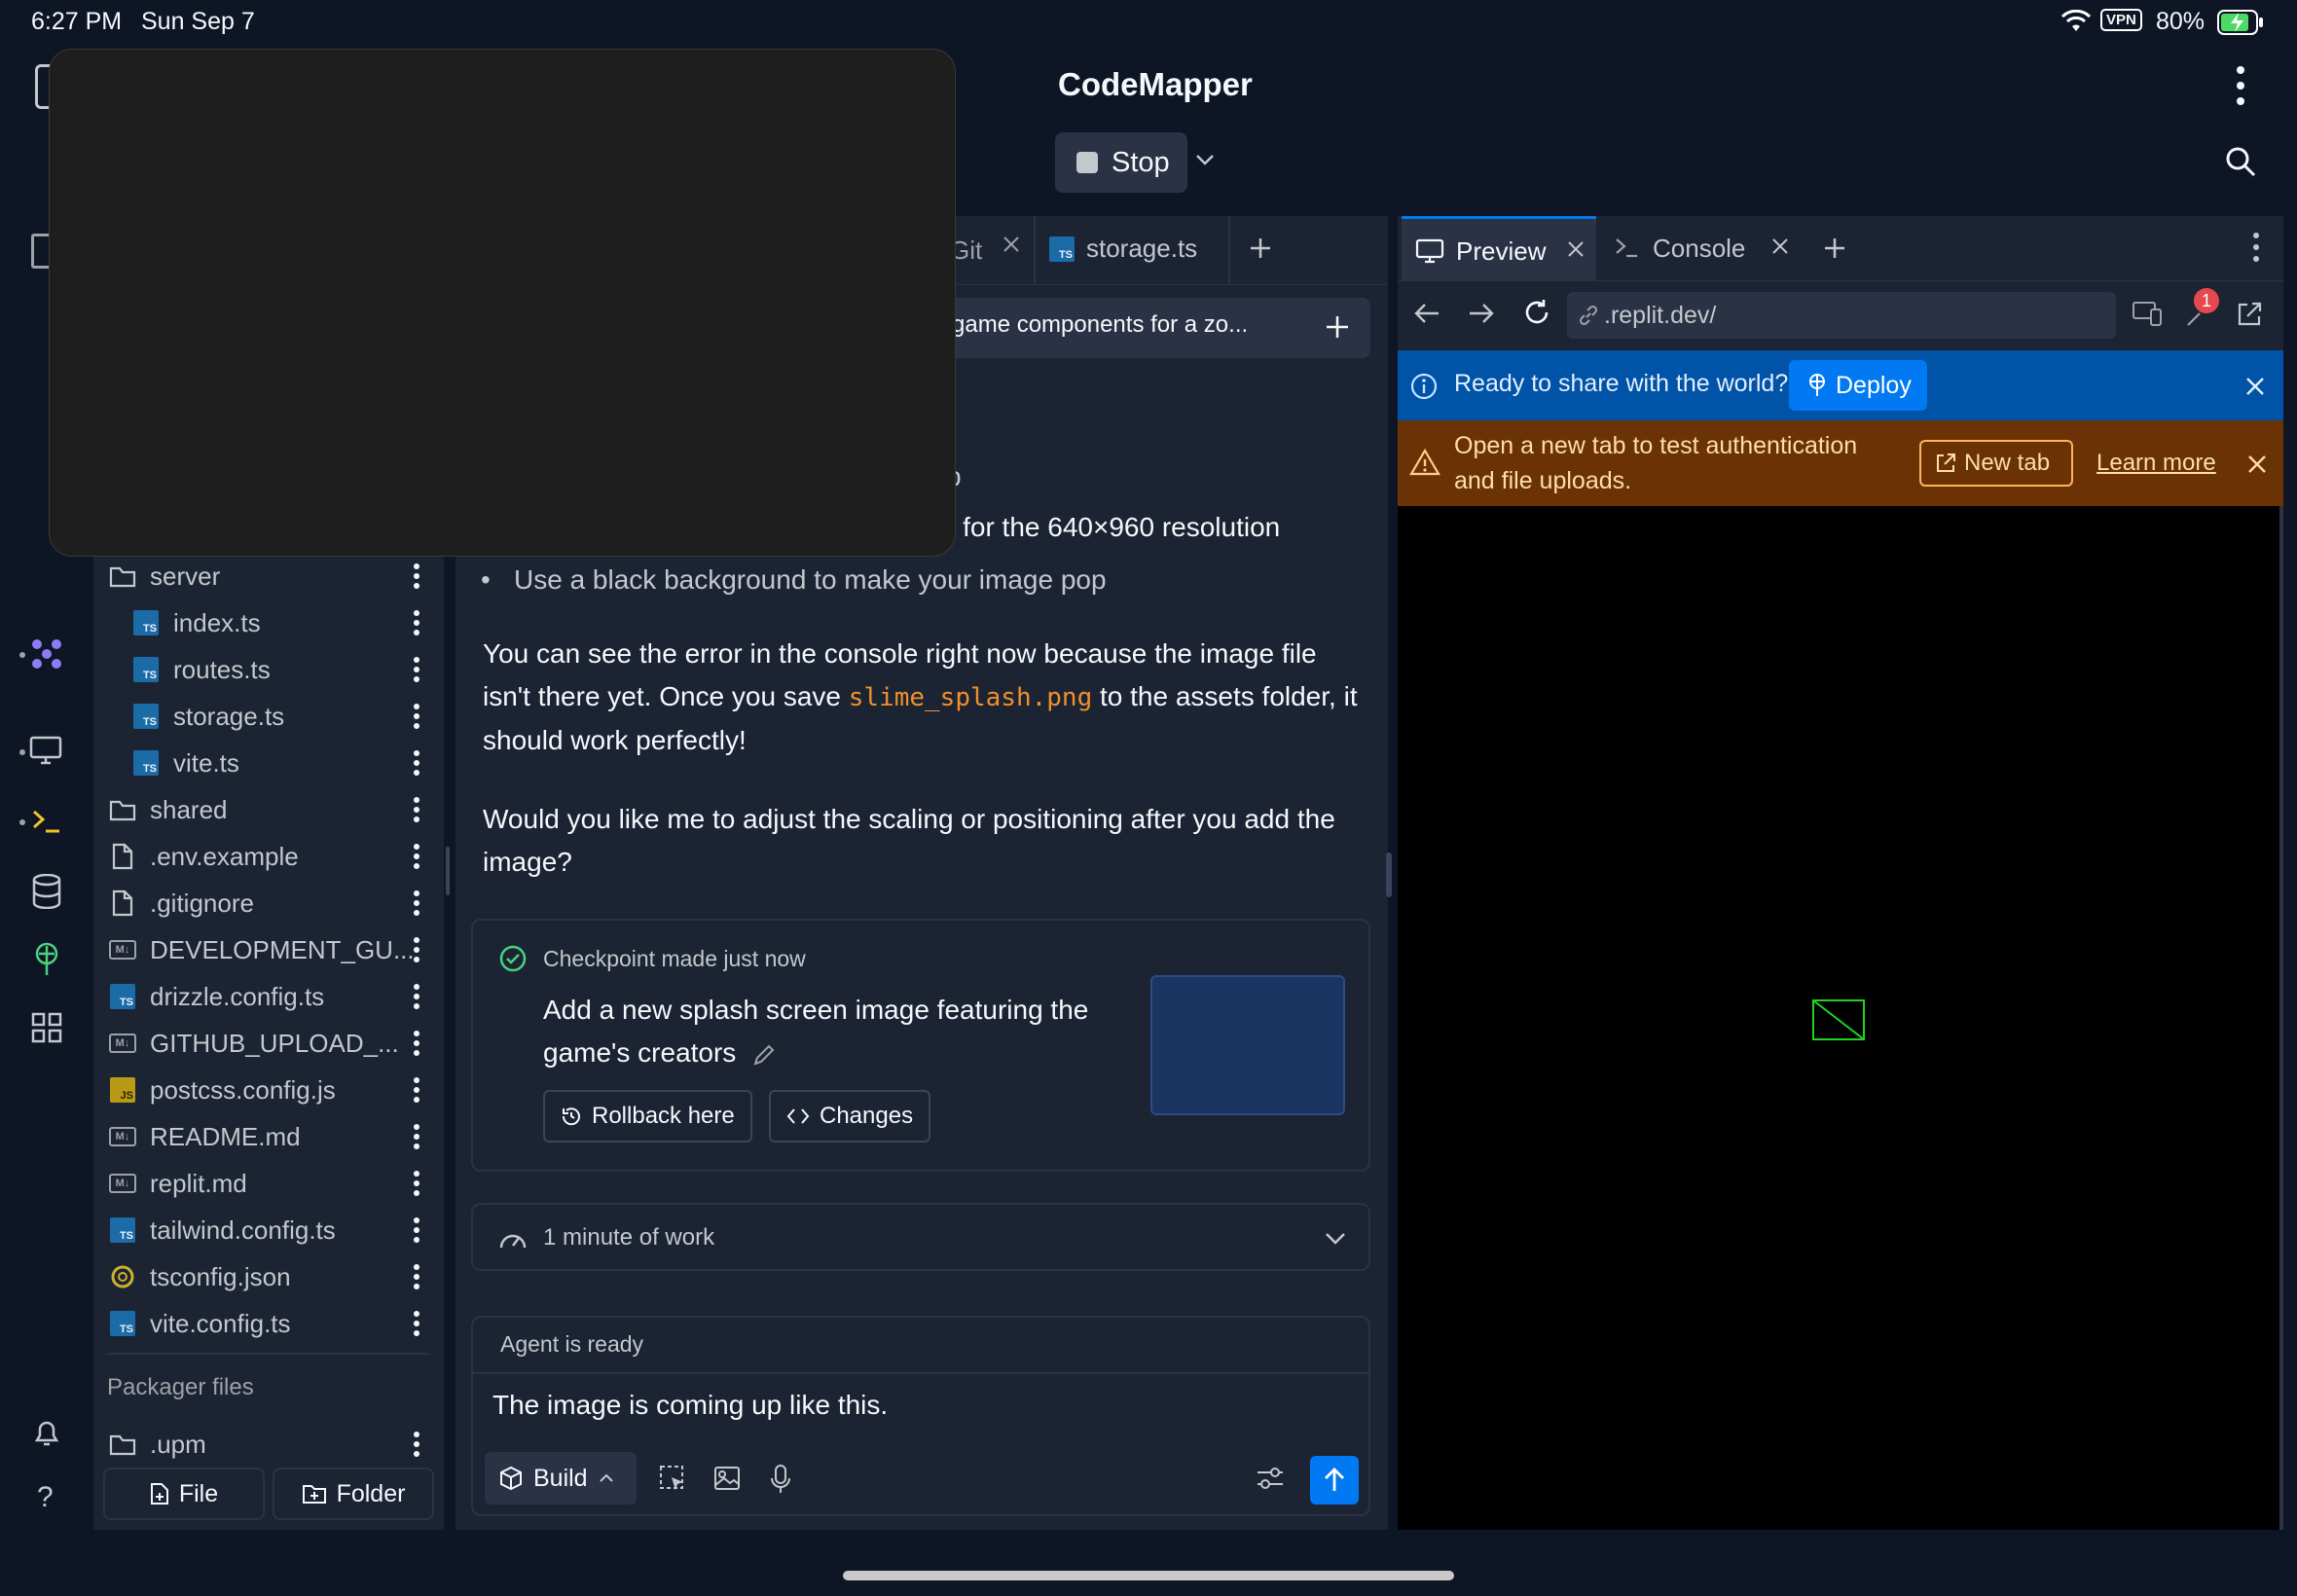  Describe the element at coordinates (1996, 464) in the screenshot. I see `new-tab-button: New tab` at that location.